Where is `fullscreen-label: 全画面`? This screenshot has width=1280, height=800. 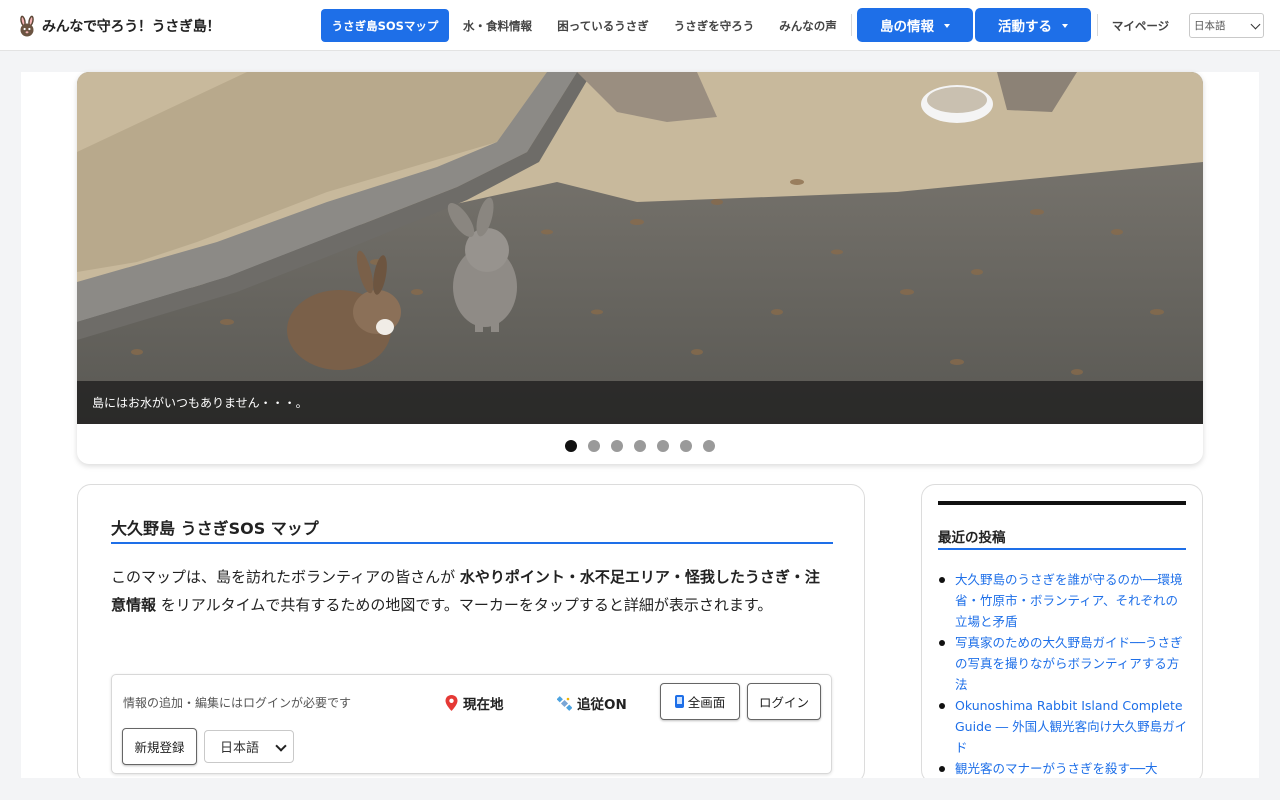 fullscreen-label: 全画面 is located at coordinates (706, 702).